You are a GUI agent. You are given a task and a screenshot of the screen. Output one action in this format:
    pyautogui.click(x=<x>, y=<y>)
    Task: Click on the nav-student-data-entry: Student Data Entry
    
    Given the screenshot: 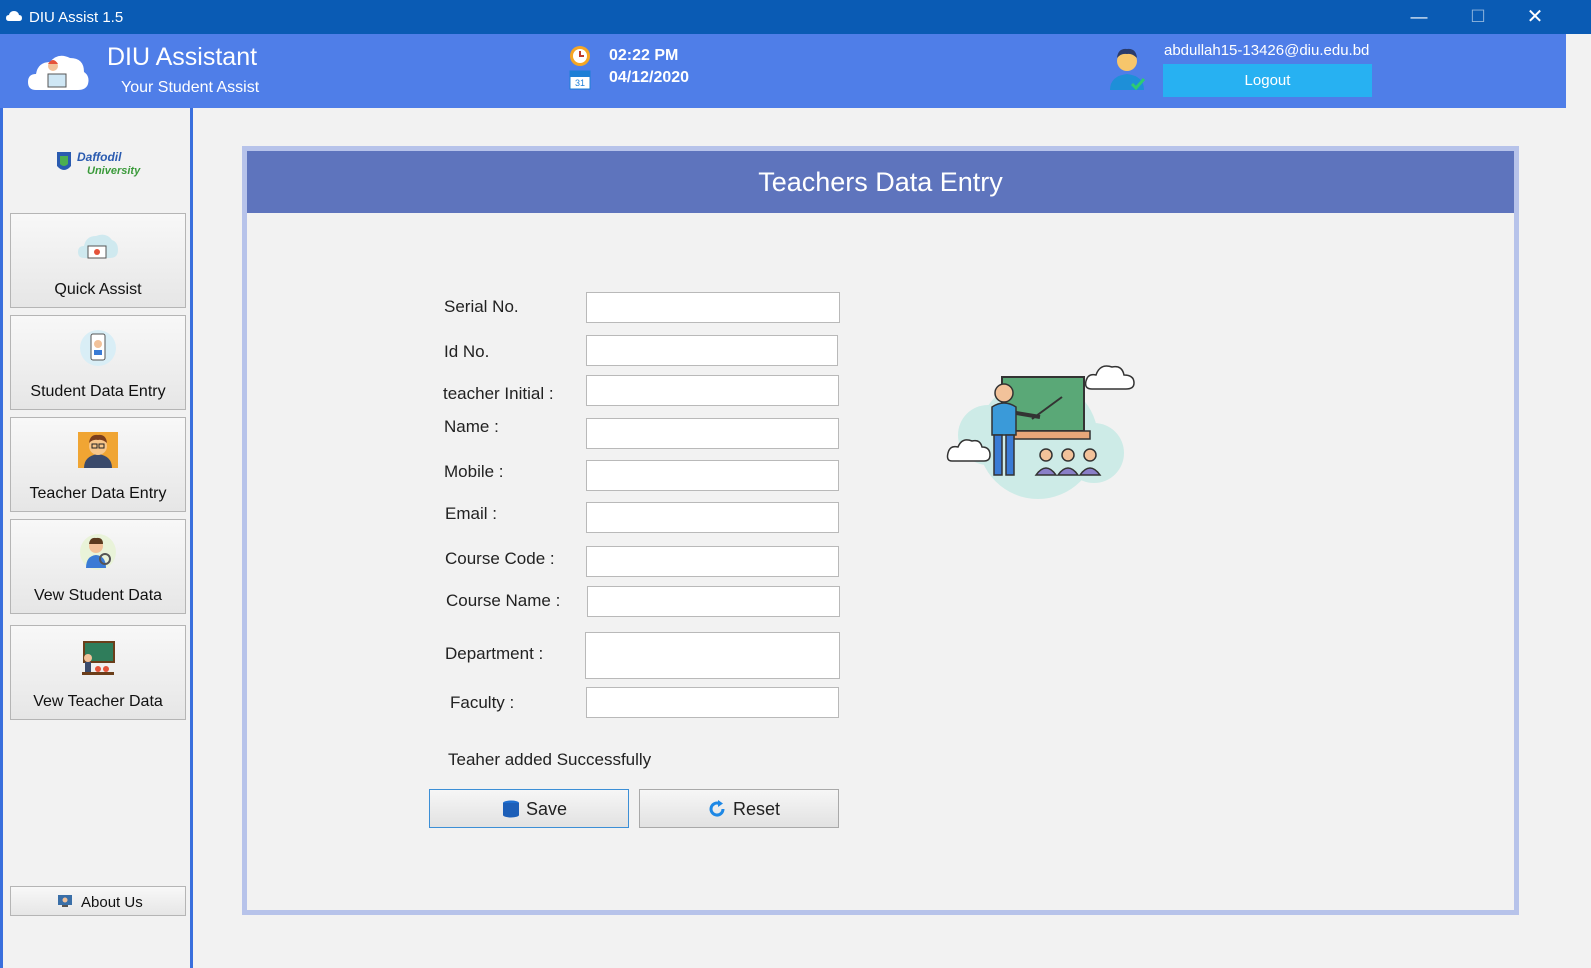 What is the action you would take?
    pyautogui.click(x=98, y=362)
    